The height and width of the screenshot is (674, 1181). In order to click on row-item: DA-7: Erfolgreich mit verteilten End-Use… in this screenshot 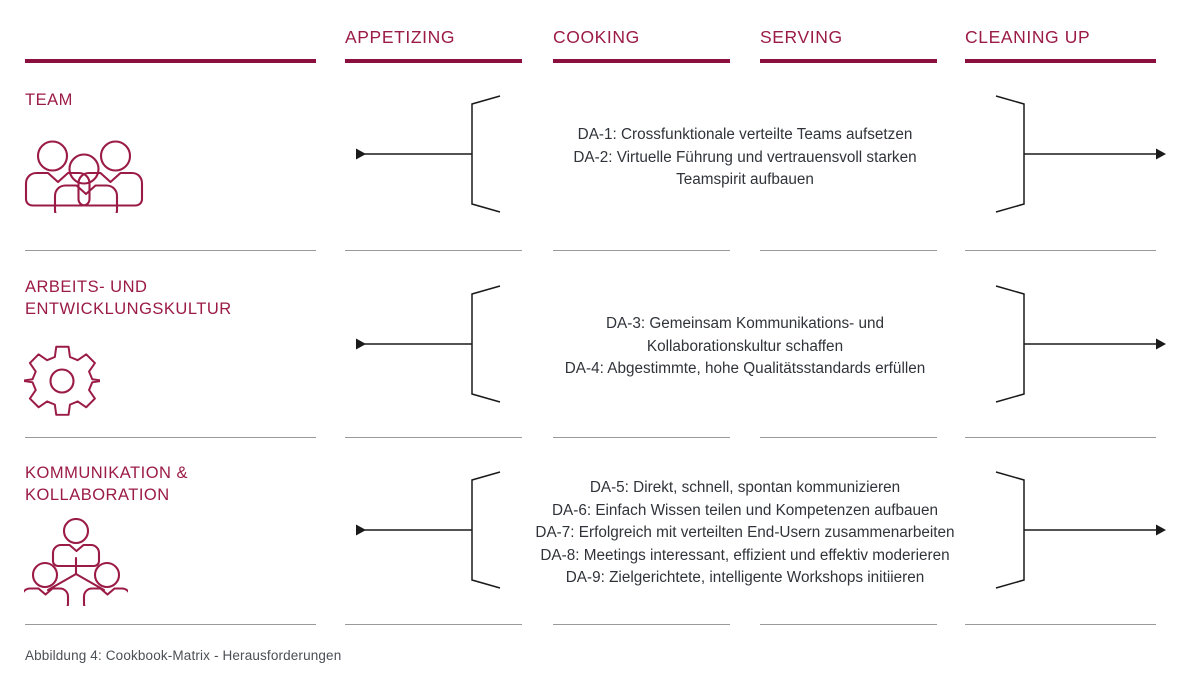, I will do `click(745, 532)`.